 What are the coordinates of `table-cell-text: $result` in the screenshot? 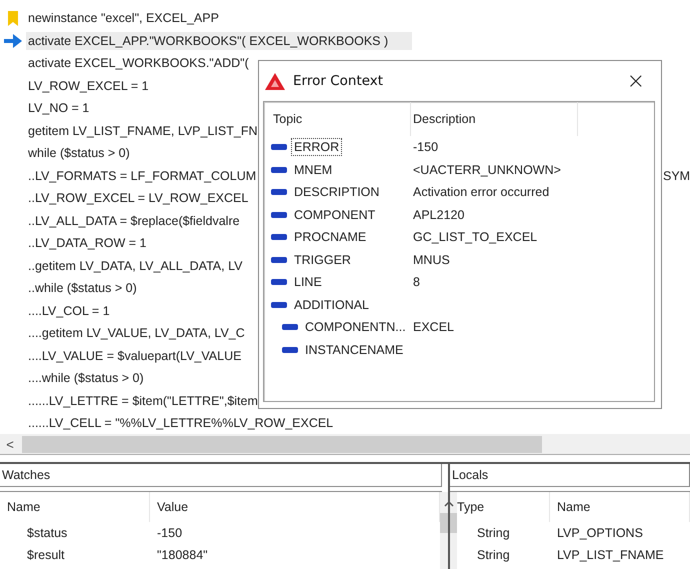 It's located at (46, 555).